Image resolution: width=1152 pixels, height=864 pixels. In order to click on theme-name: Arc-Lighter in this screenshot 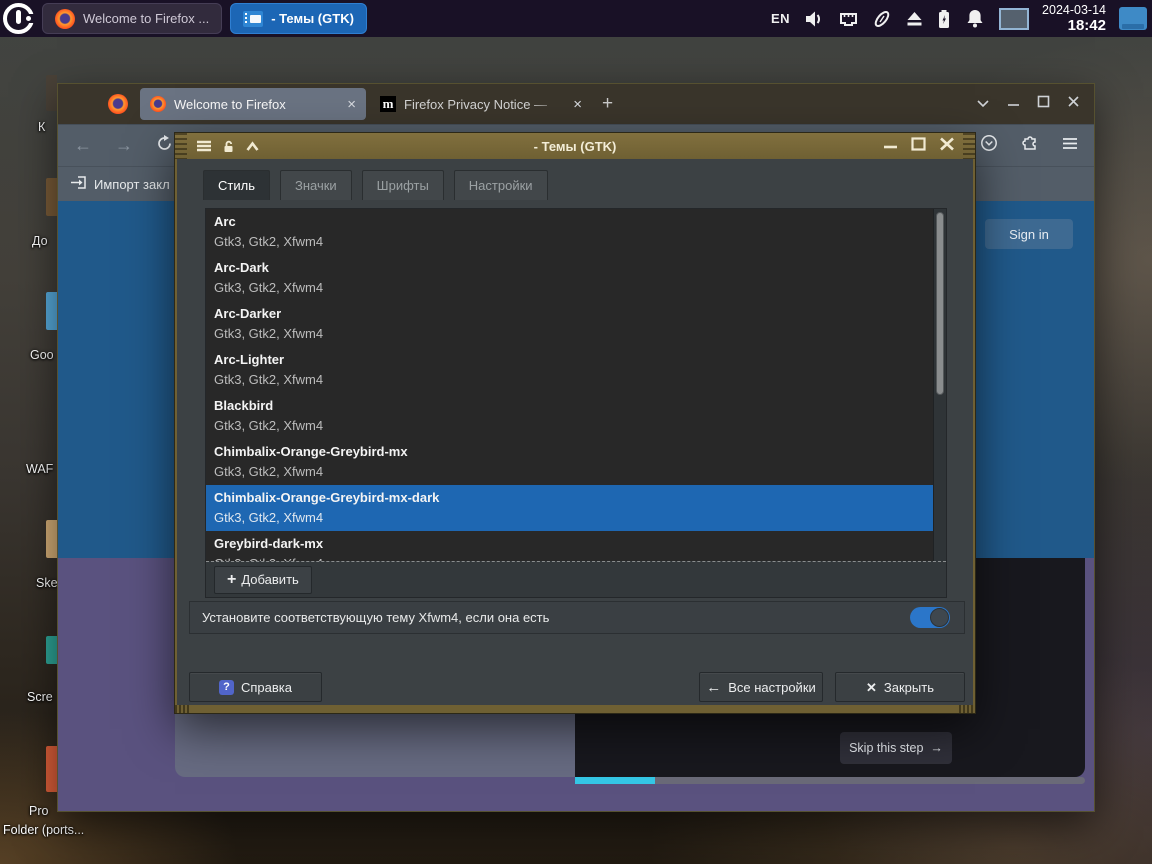, I will do `click(249, 359)`.